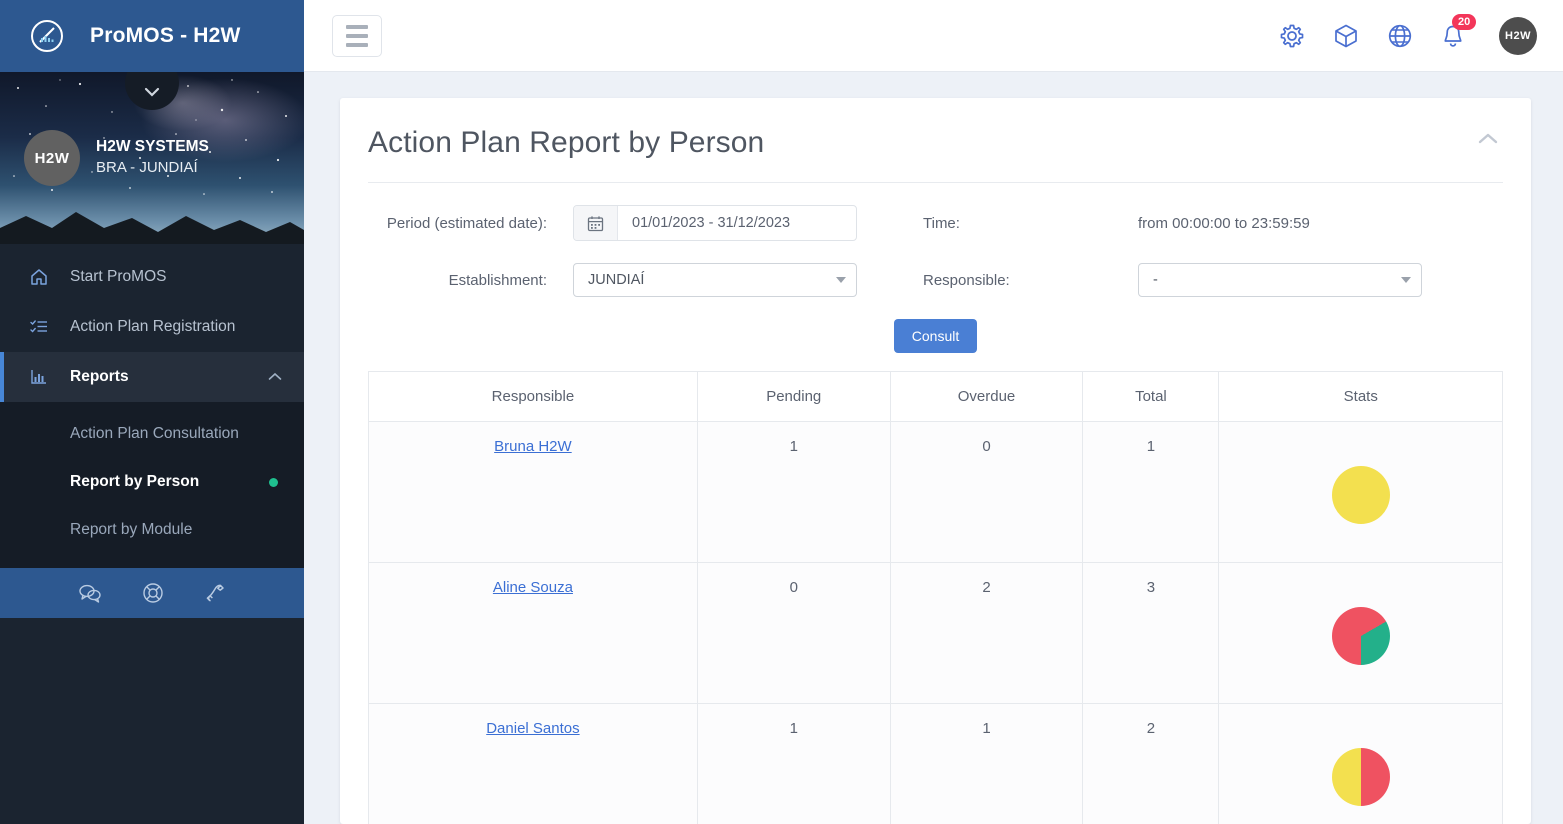 The image size is (1563, 824). I want to click on consult-button: Consult, so click(935, 336).